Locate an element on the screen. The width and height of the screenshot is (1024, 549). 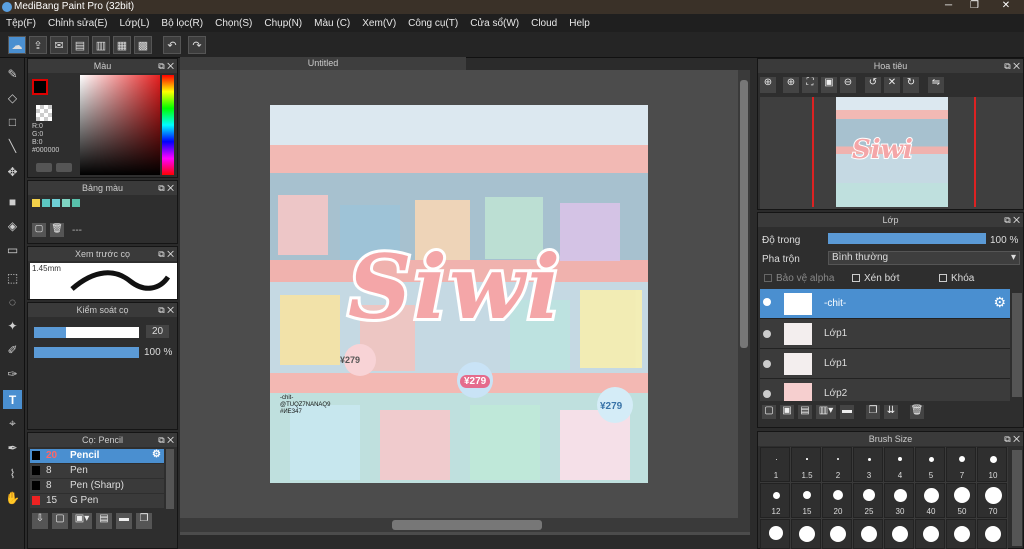
hand-tool-icon: ✋ is located at coordinates (12, 497).